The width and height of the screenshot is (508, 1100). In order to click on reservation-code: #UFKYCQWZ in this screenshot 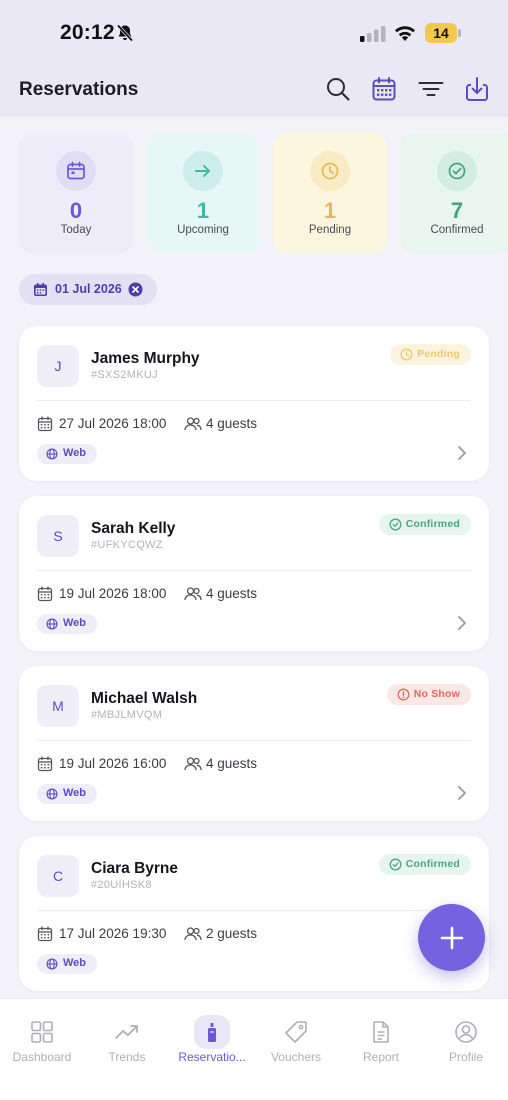, I will do `click(127, 545)`.